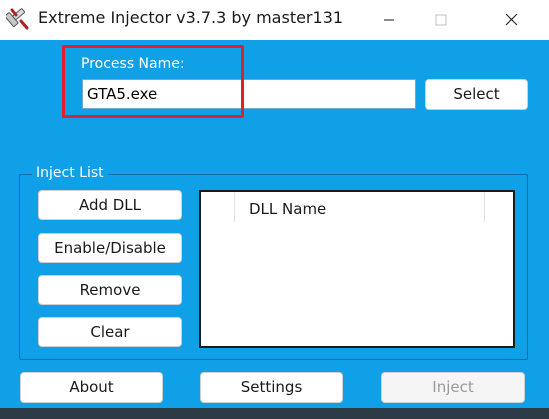  Describe the element at coordinates (511, 20) in the screenshot. I see `close-button` at that location.